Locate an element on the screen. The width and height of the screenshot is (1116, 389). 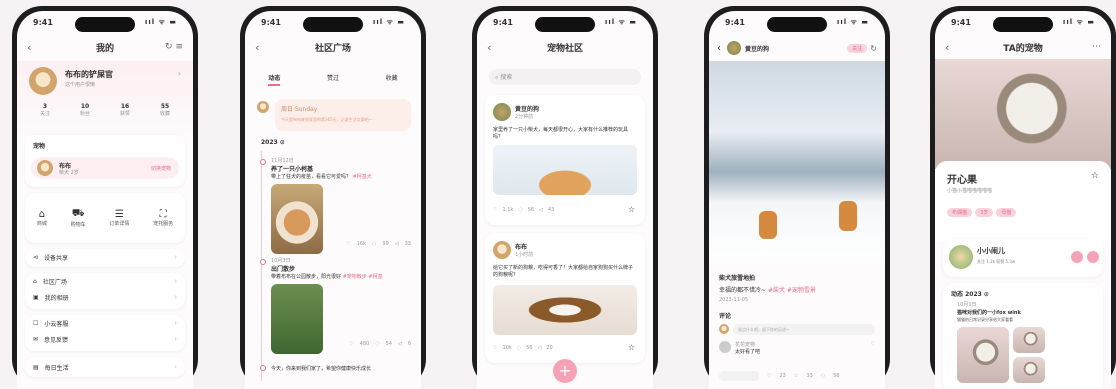
entry-tag: #宠物散步 #柯基 is located at coordinates (363, 277).